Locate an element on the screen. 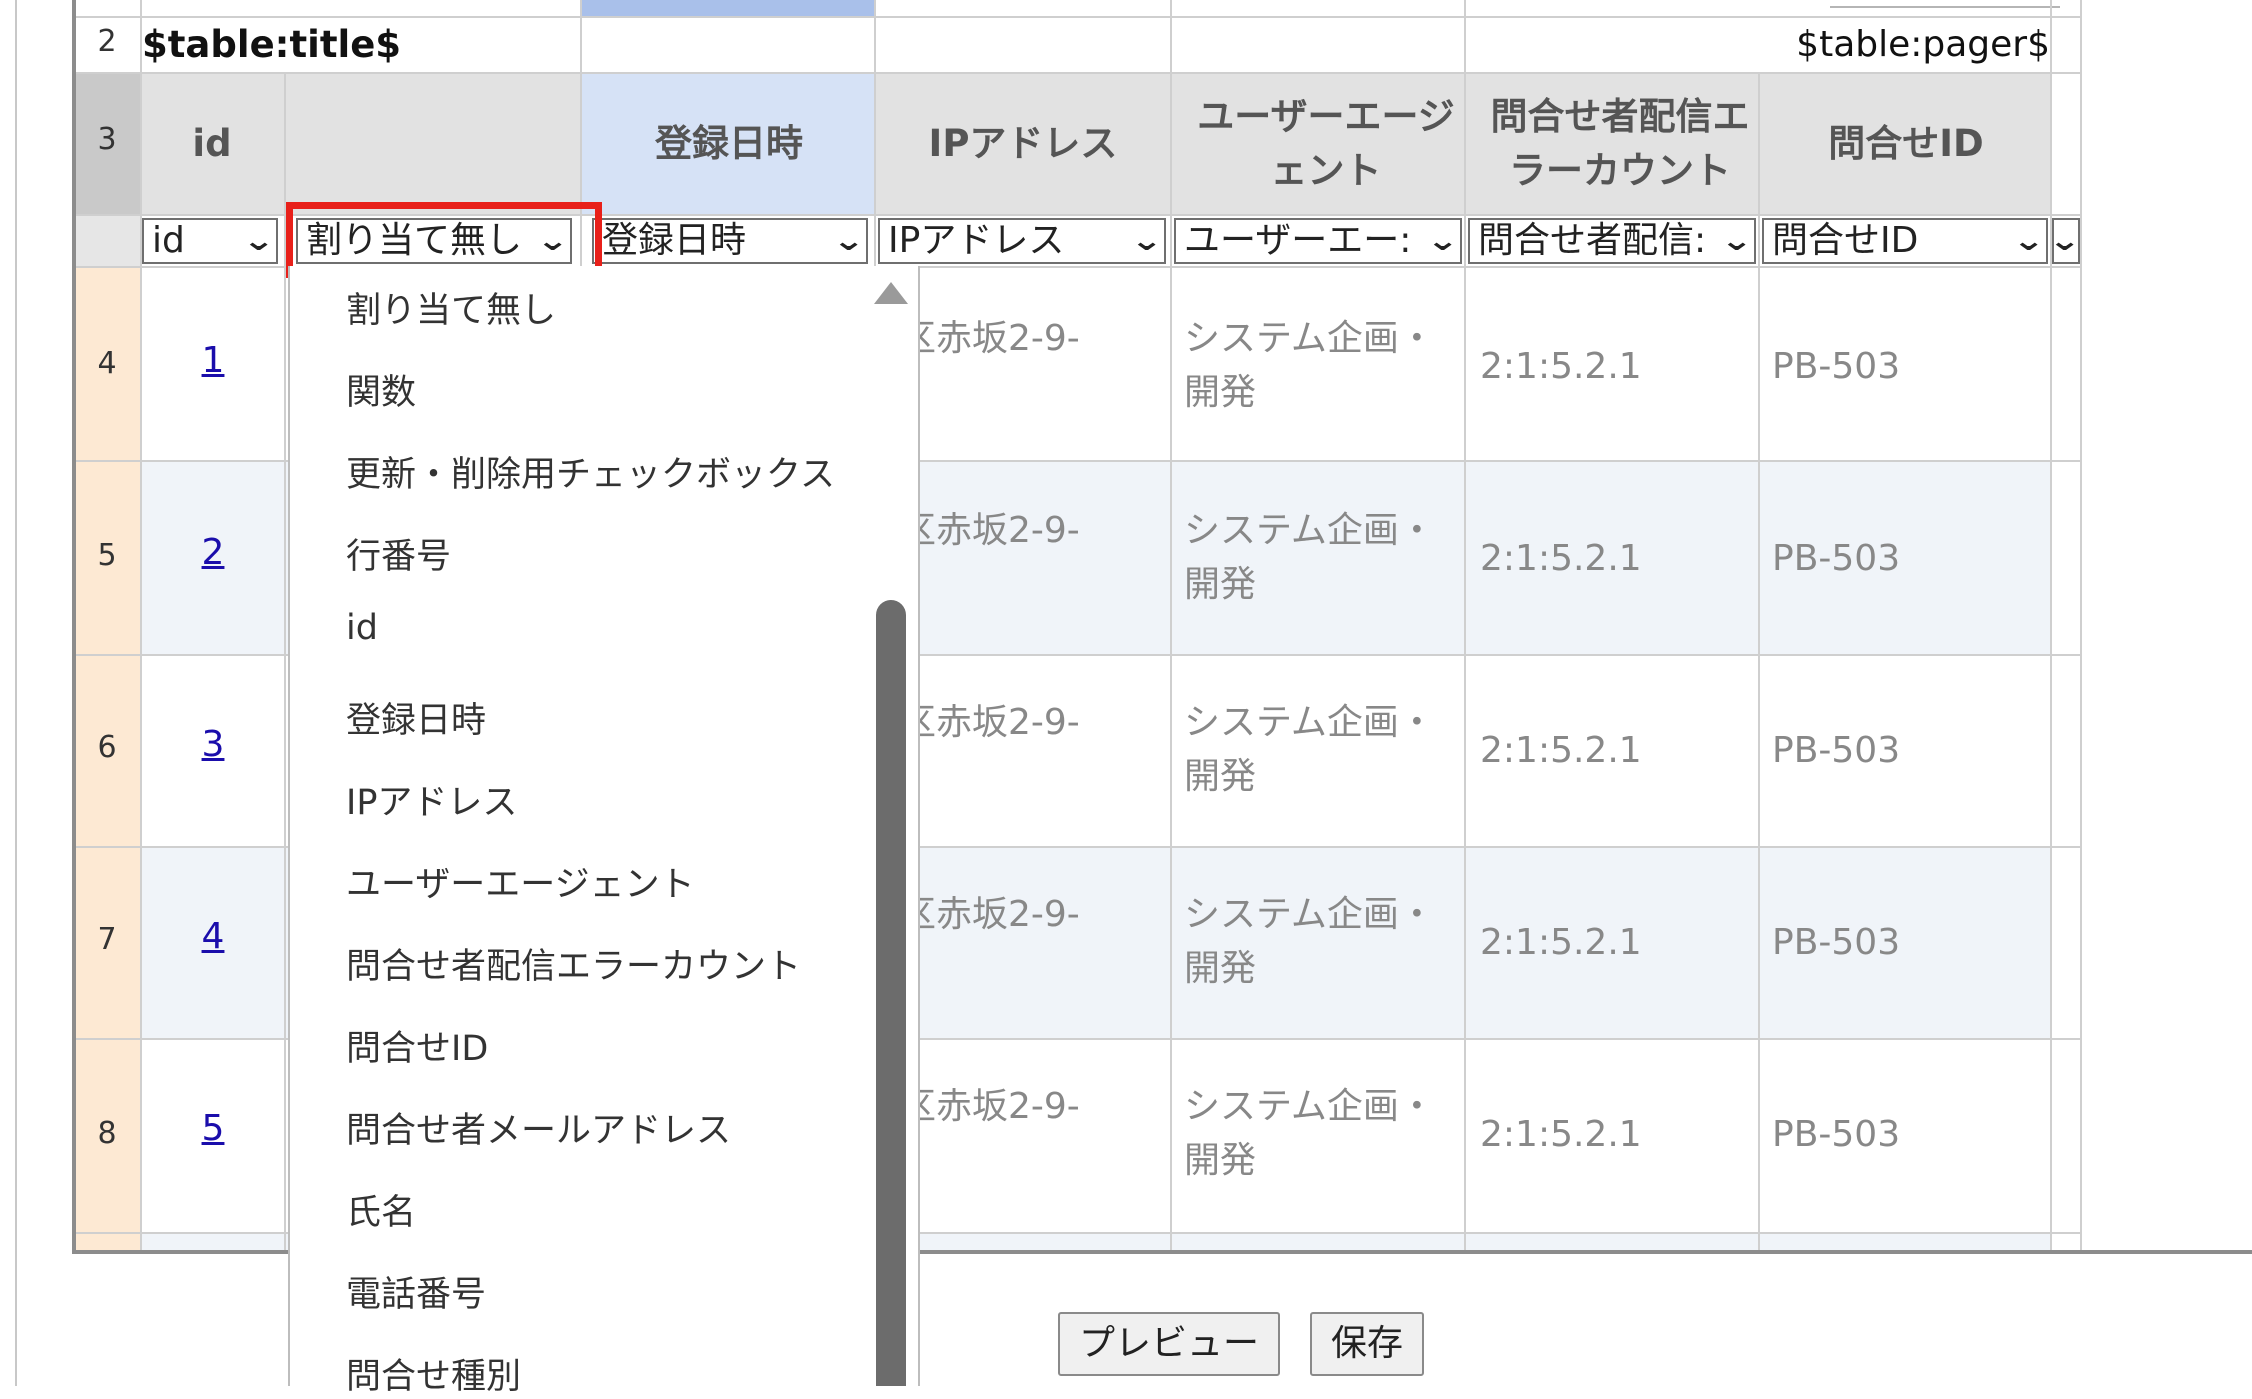  dropdown-option: 問合せID is located at coordinates (417, 1045).